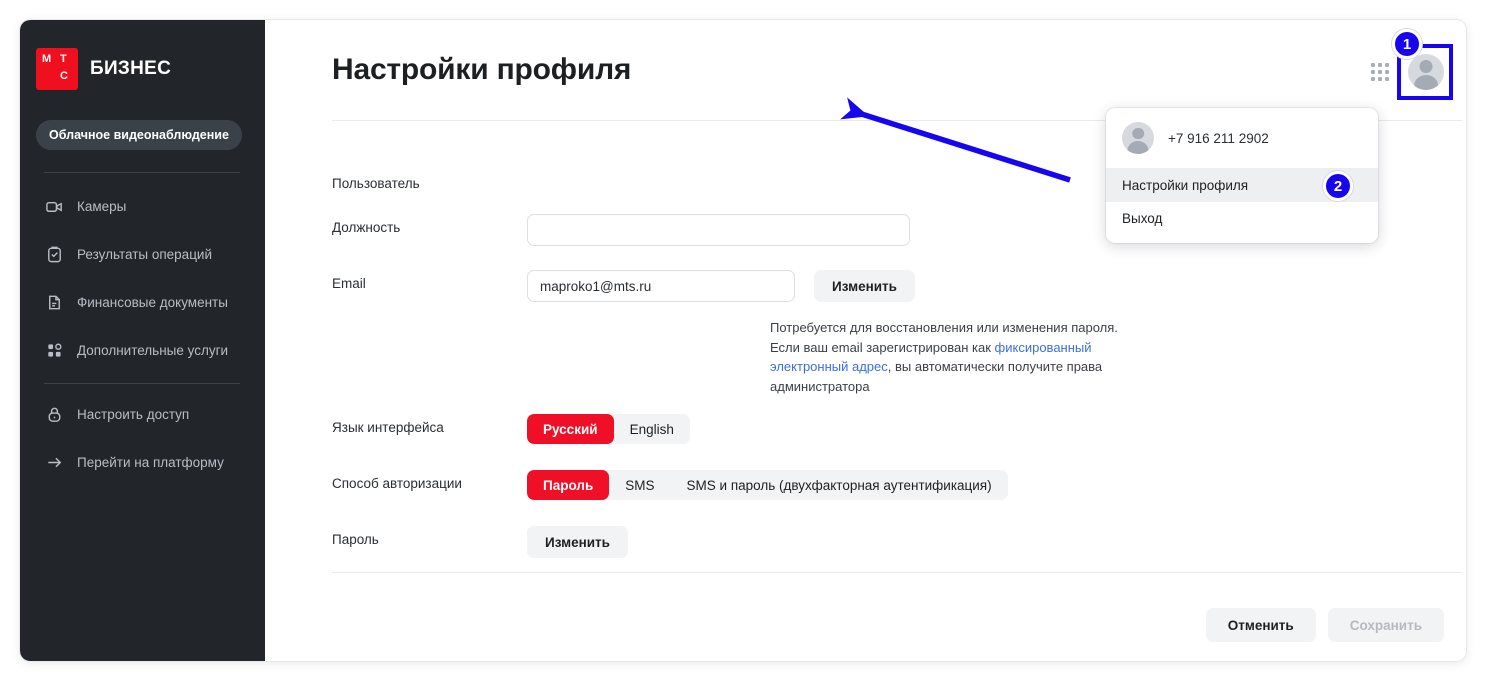 This screenshot has height=681, width=1486. Describe the element at coordinates (54, 462) in the screenshot. I see `arrow-right-icon` at that location.